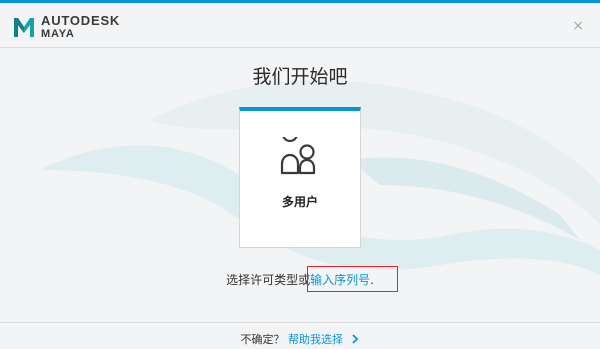  Describe the element at coordinates (299, 202) in the screenshot. I see `card-label: 多用户` at that location.